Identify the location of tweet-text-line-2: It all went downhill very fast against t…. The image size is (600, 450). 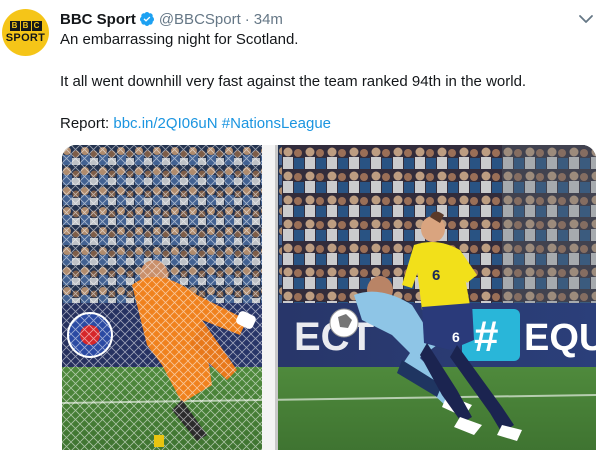
(293, 81).